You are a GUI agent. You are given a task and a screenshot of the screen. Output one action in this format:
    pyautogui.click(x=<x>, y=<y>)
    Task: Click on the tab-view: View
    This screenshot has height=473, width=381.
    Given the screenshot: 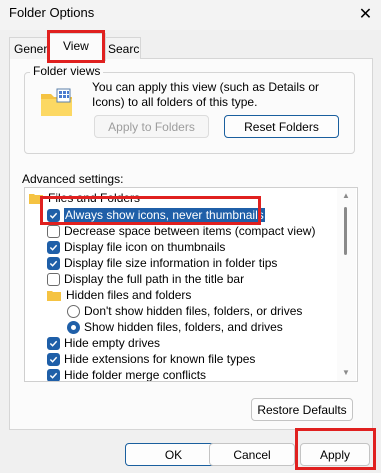 What is the action you would take?
    pyautogui.click(x=77, y=47)
    